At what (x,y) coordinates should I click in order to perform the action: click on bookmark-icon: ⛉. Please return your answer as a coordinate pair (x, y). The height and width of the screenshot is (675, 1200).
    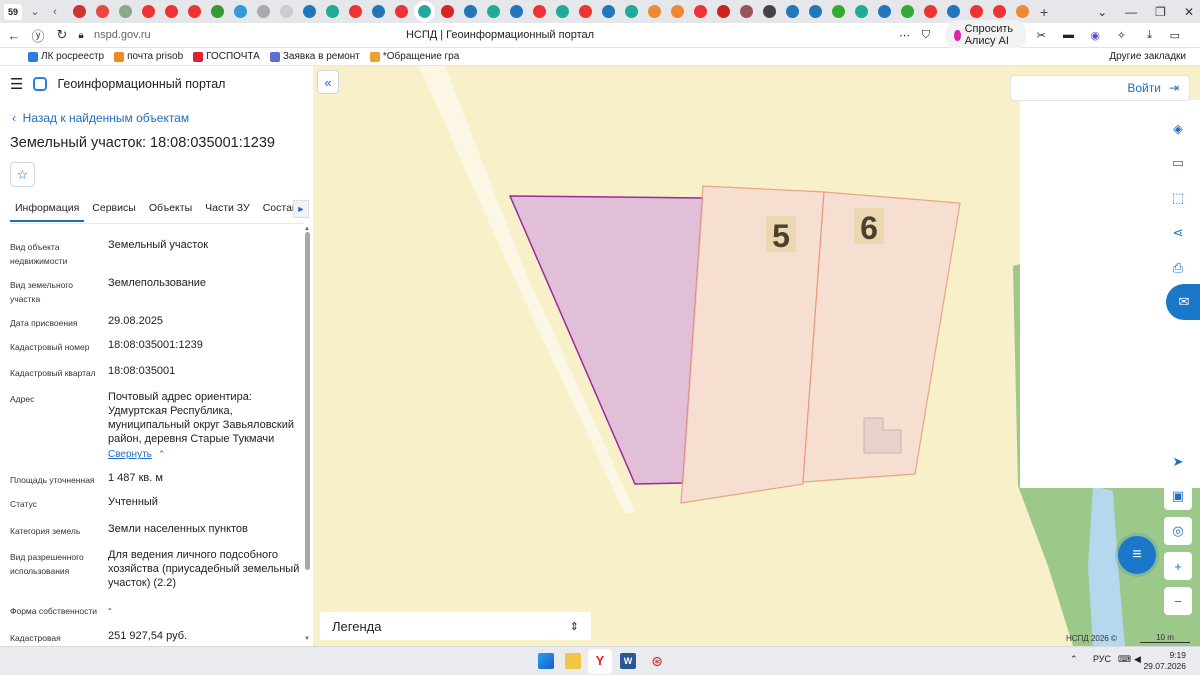
    Looking at the image, I should click on (926, 35).